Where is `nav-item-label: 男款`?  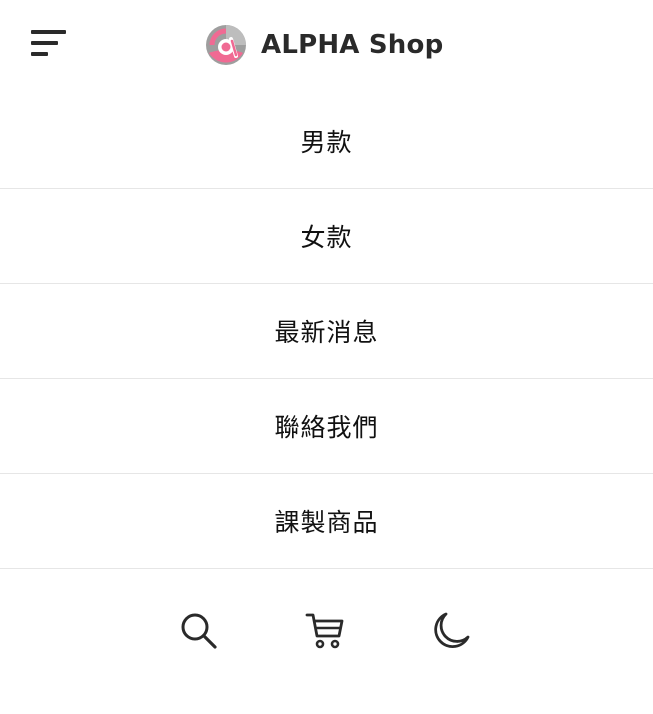
nav-item-label: 男款 is located at coordinates (326, 142).